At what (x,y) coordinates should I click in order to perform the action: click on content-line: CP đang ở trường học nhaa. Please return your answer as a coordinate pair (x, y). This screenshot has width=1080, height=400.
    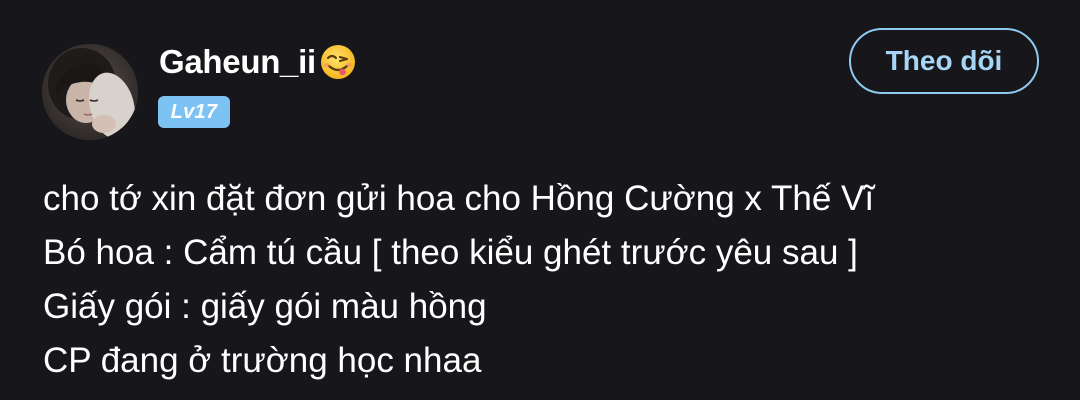
    Looking at the image, I should click on (262, 360).